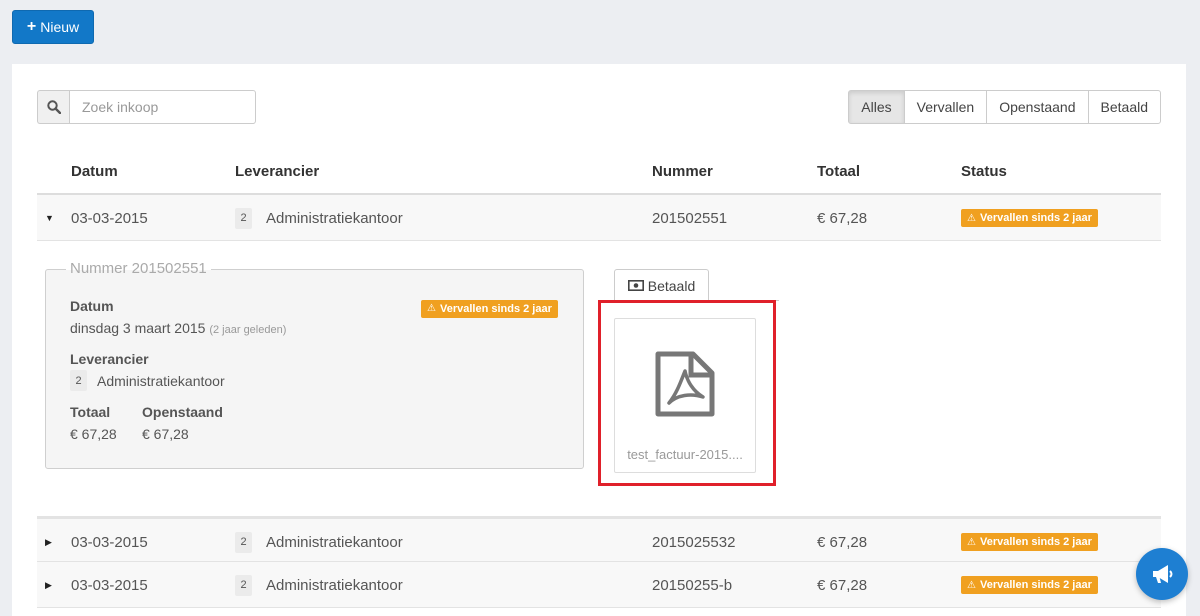 Image resolution: width=1200 pixels, height=616 pixels. What do you see at coordinates (161, 380) in the screenshot?
I see `leverancier-value: Administratiekantoor` at bounding box center [161, 380].